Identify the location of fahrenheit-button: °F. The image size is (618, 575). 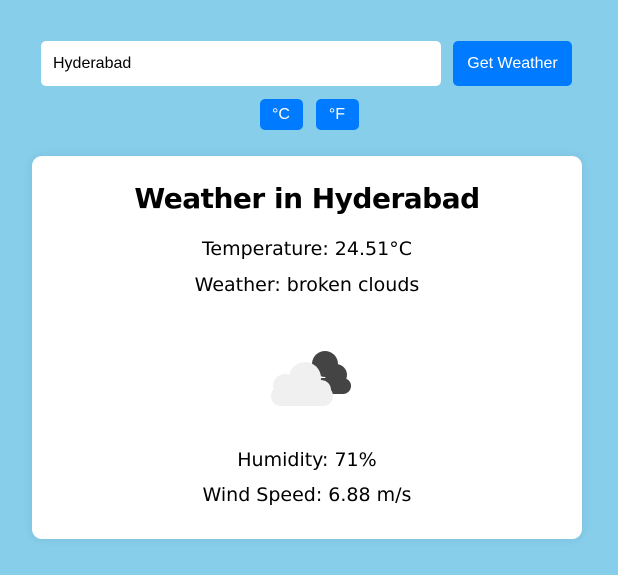
(337, 114).